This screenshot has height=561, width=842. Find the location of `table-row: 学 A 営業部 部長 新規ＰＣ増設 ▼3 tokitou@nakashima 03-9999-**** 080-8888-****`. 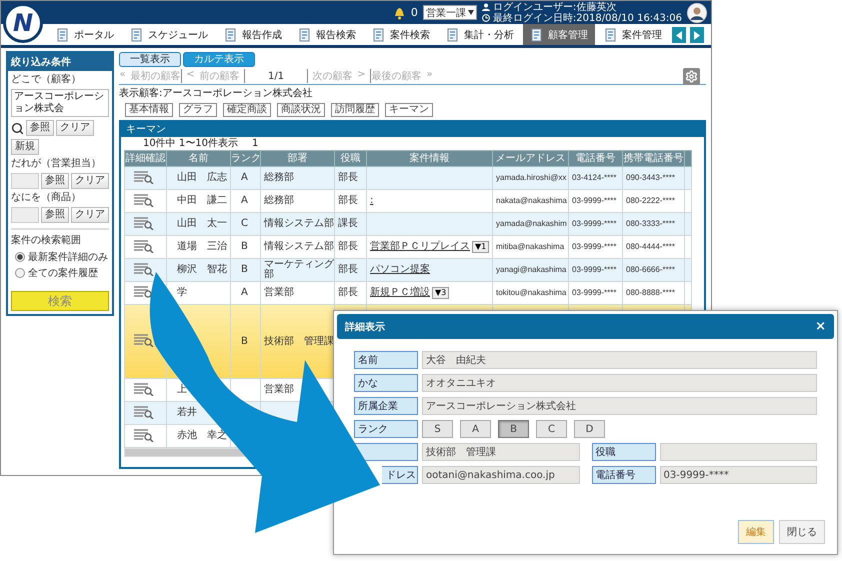

table-row: 学 A 営業部 部長 新規ＰＣ増設 ▼3 tokitou@nakashima 03-9999-**** 080-8888-**** is located at coordinates (408, 293).